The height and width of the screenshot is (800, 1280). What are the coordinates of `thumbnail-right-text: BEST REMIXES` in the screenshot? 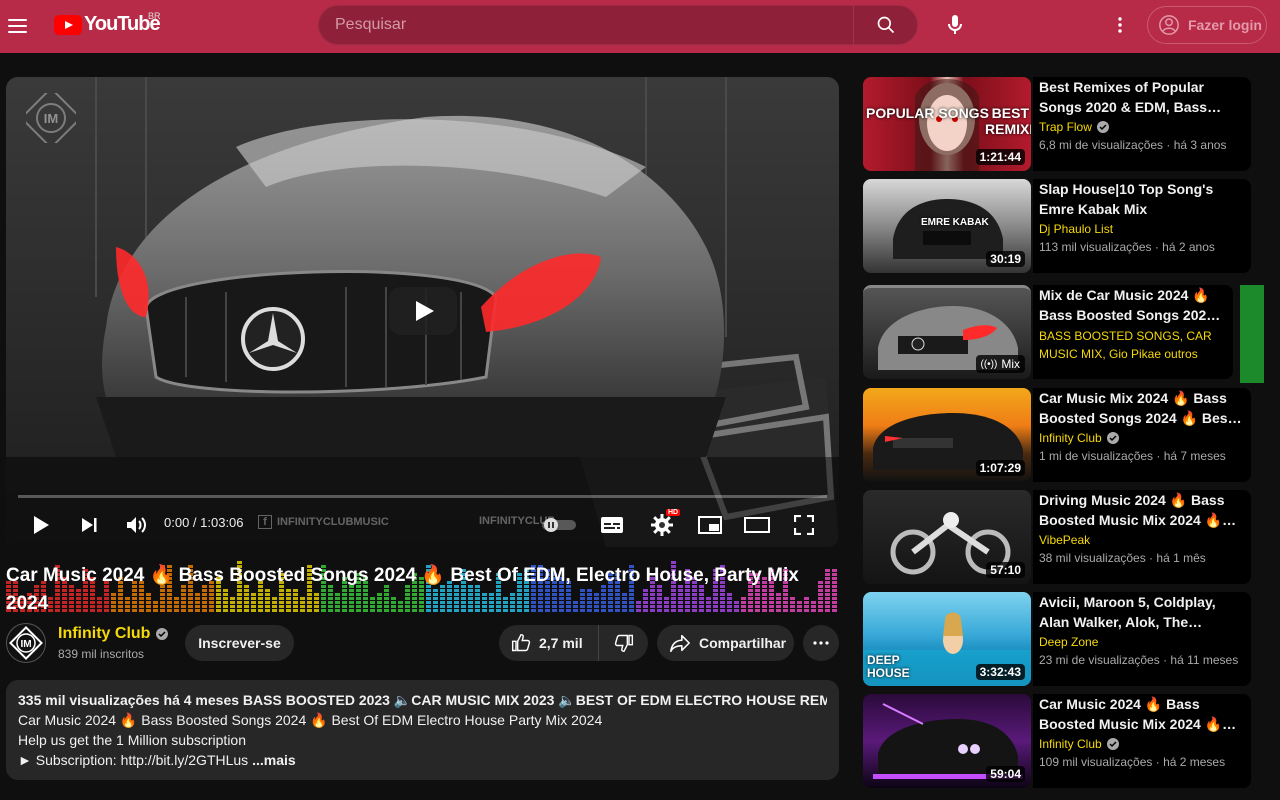 It's located at (1008, 121).